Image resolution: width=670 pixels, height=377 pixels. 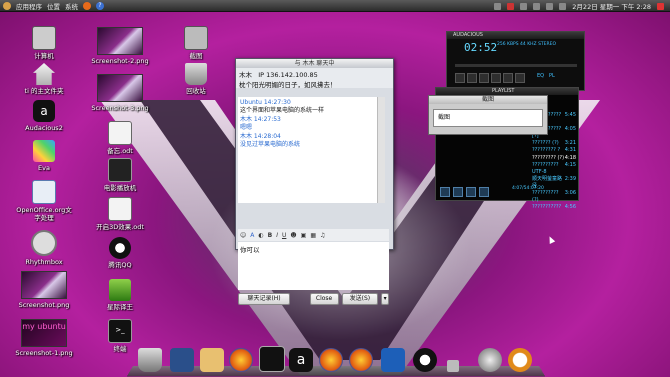 What do you see at coordinates (282, 111) in the screenshot?
I see `message-line: 这个界面和苹果电脑的系统一样` at bounding box center [282, 111].